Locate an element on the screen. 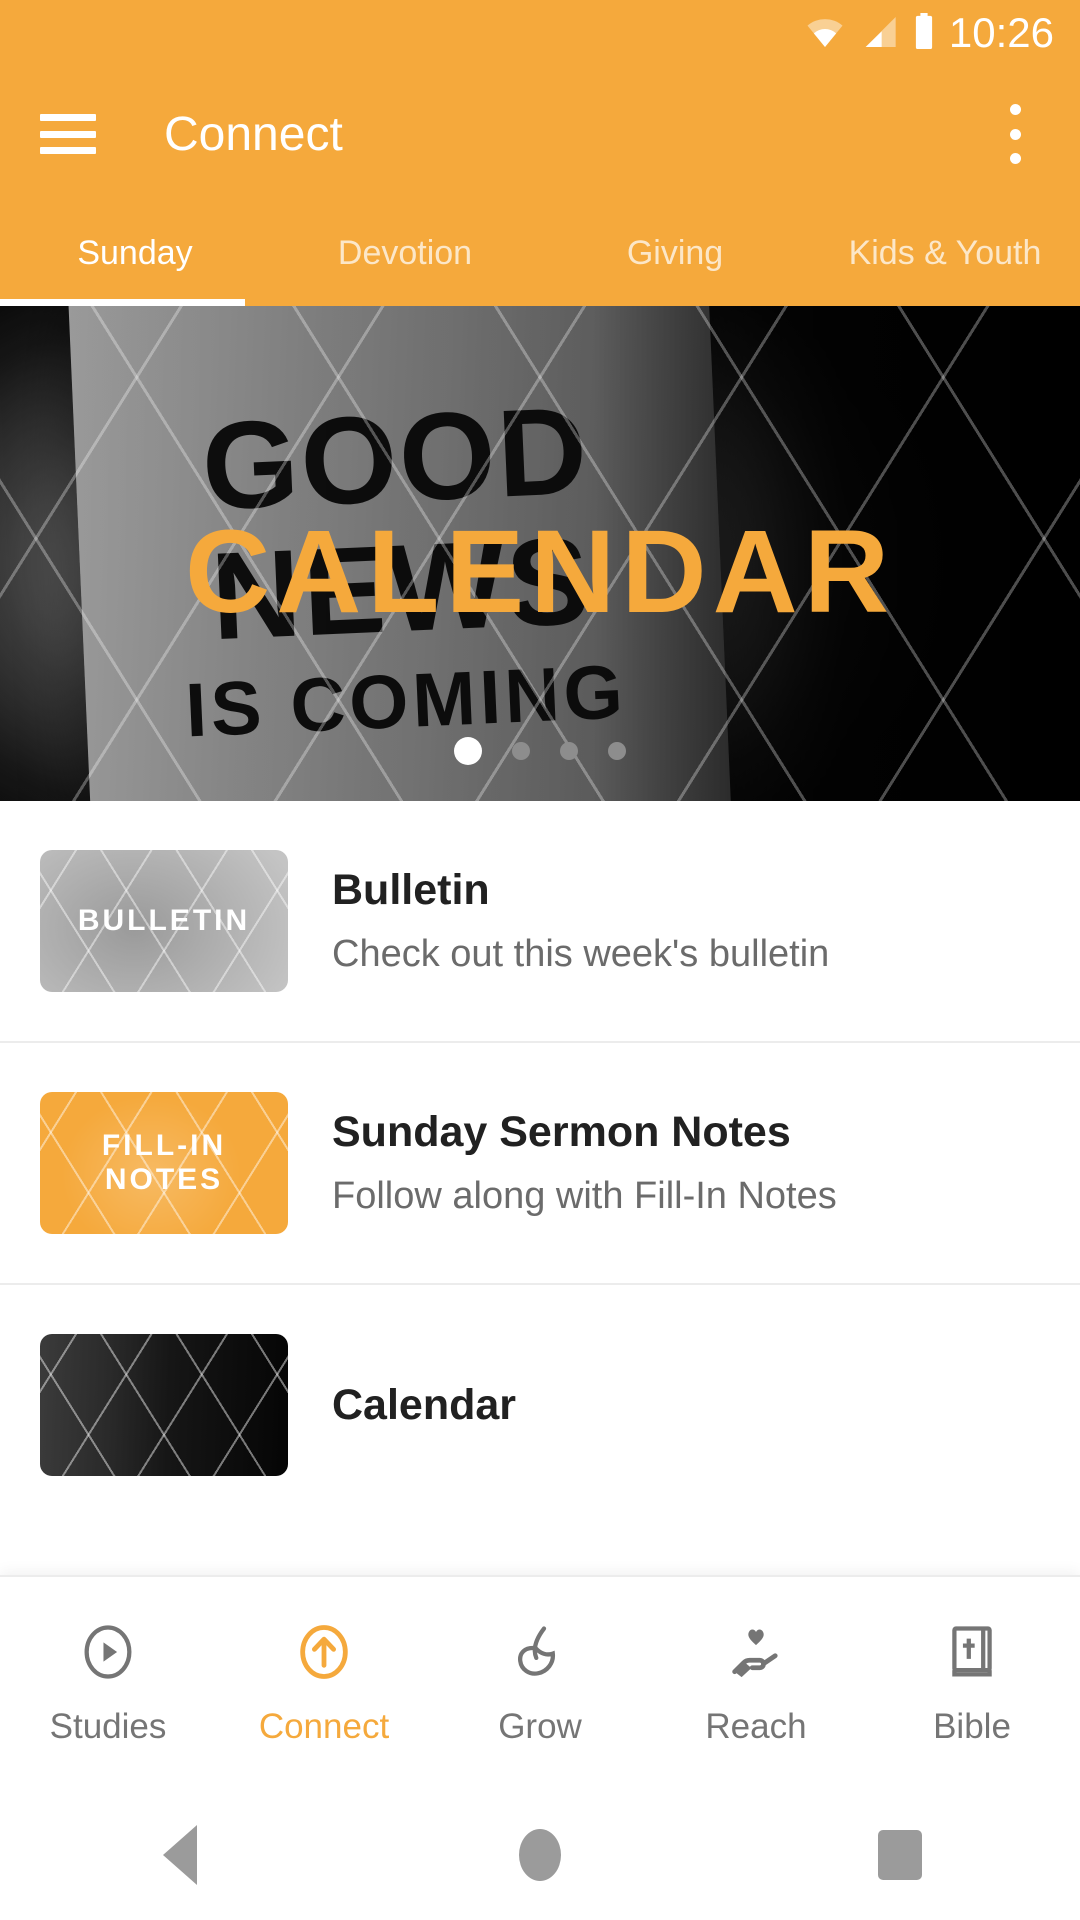 The height and width of the screenshot is (1920, 1080). android-system-nav is located at coordinates (540, 1855).